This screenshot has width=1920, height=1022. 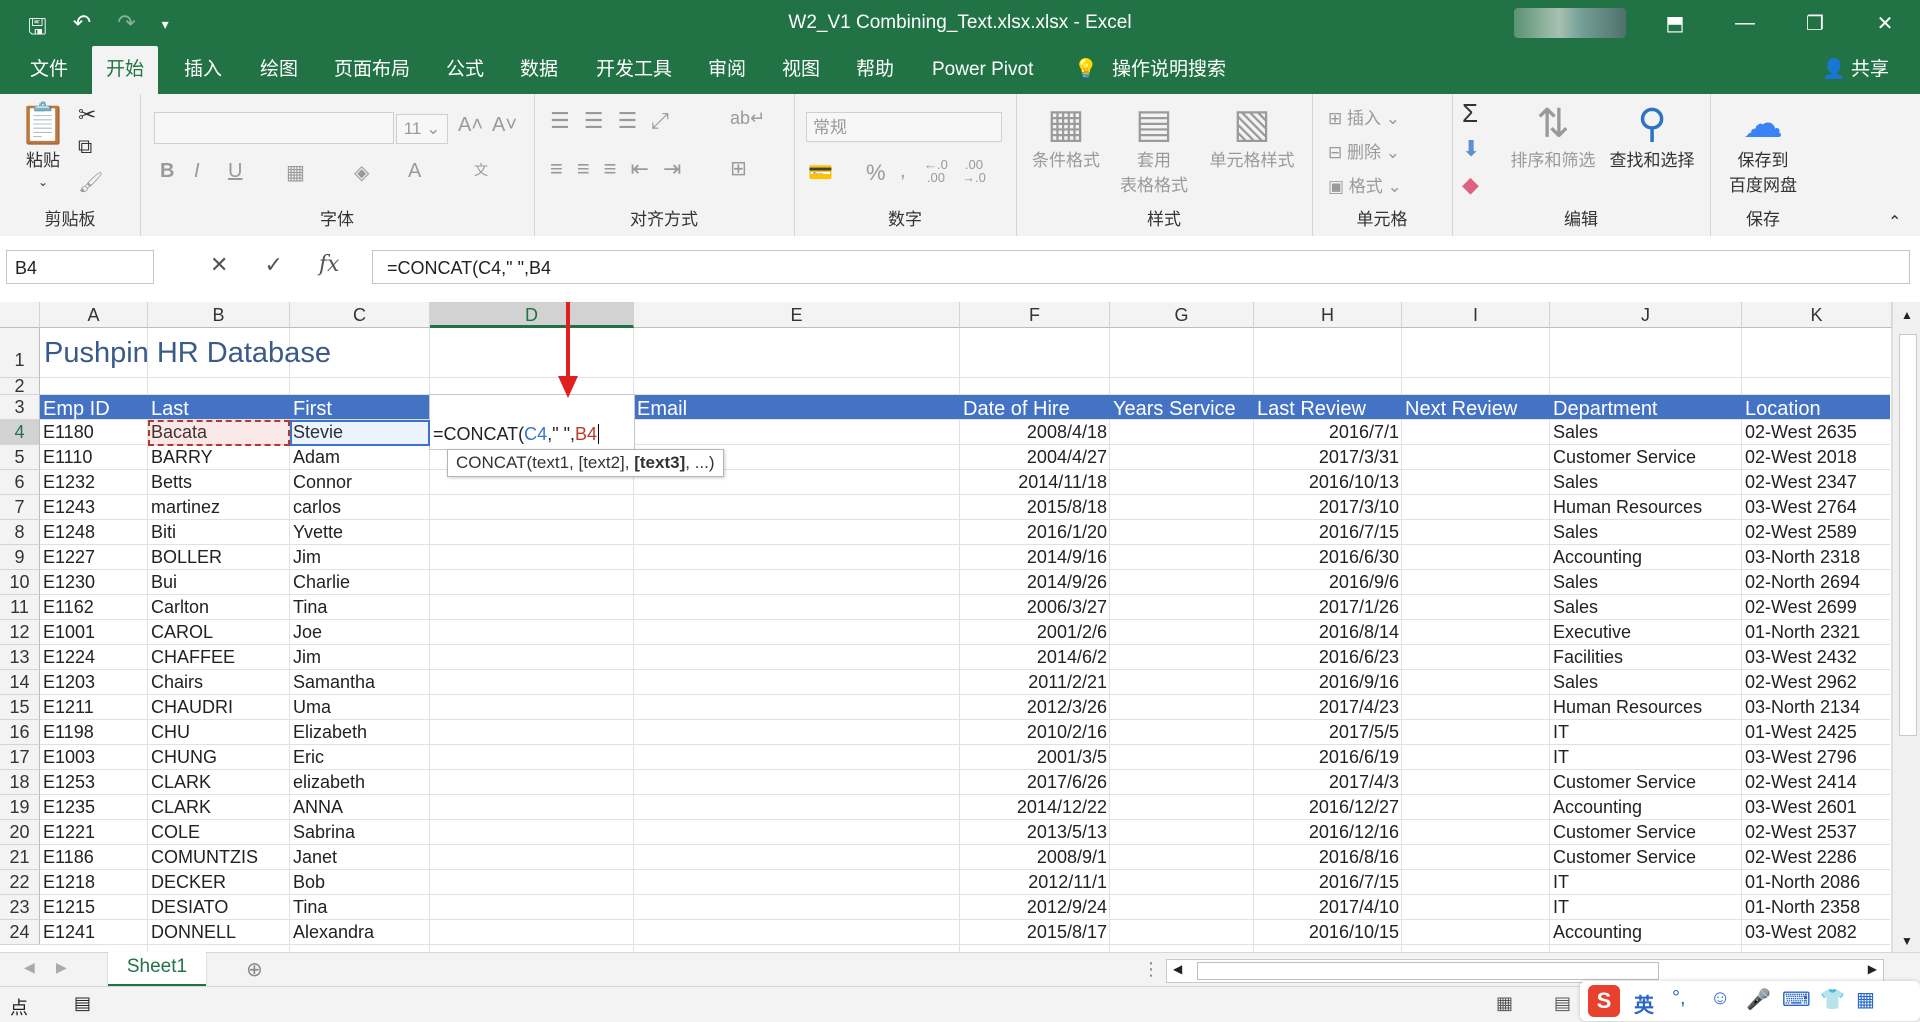 What do you see at coordinates (20, 782) in the screenshot?
I see `row-header-18: 18` at bounding box center [20, 782].